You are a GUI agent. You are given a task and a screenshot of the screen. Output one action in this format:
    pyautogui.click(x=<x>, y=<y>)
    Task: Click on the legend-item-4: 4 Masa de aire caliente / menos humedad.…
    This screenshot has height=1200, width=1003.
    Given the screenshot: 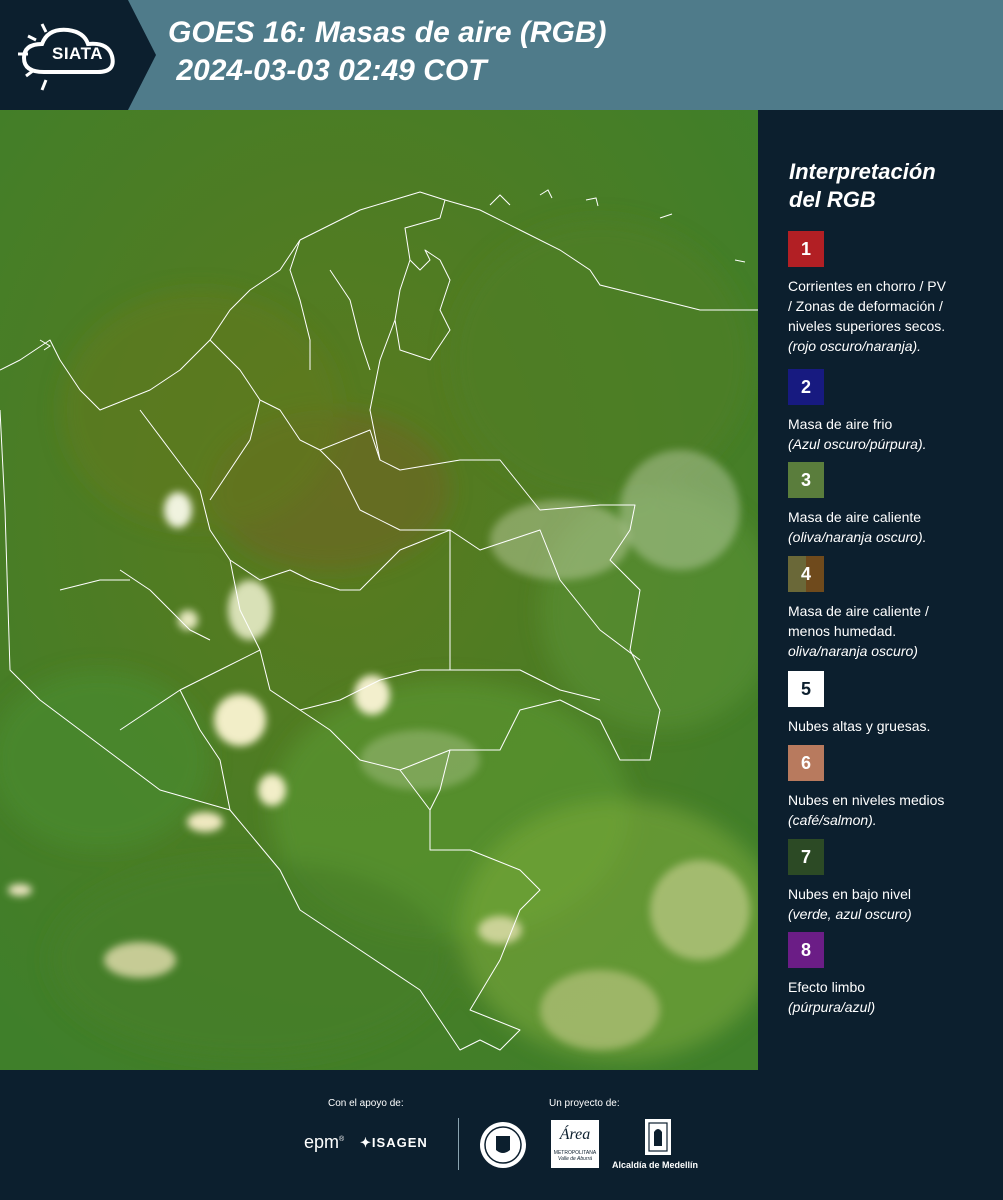 What is the action you would take?
    pyautogui.click(x=888, y=608)
    